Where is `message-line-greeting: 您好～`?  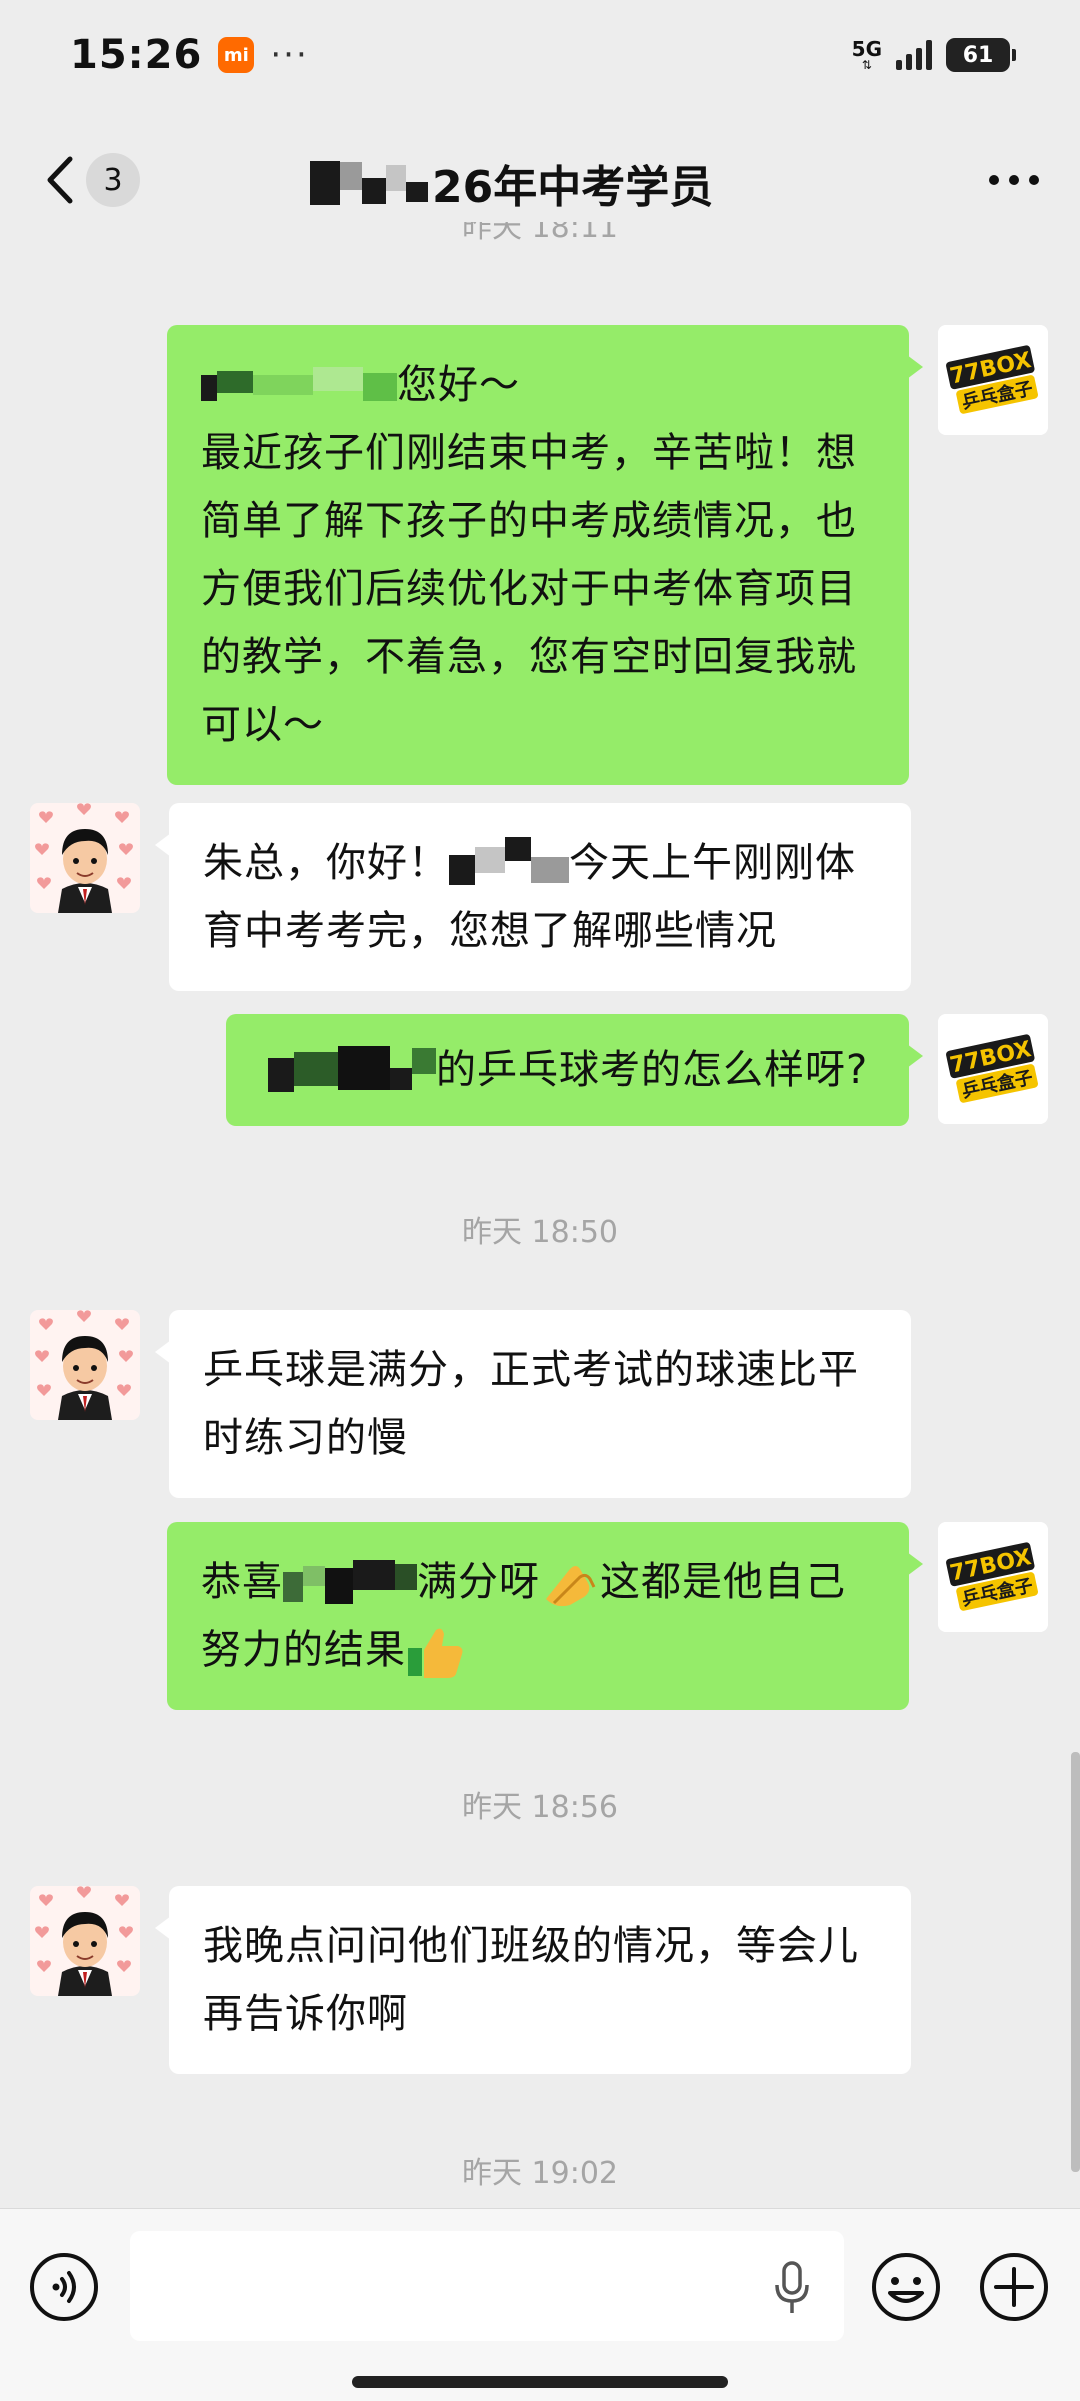
message-line-greeting: 您好～ is located at coordinates (538, 385).